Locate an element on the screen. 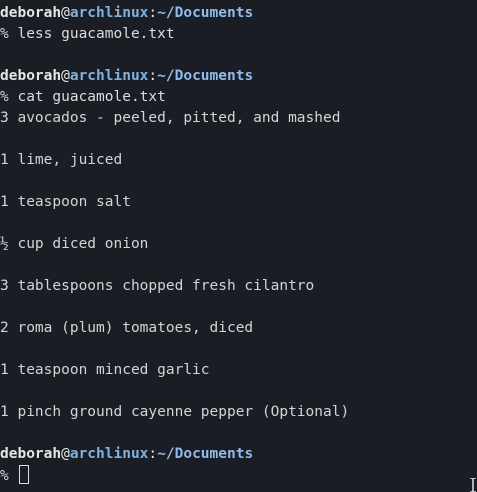 The image size is (477, 492). mouse-ibeam-icon is located at coordinates (473, 485).